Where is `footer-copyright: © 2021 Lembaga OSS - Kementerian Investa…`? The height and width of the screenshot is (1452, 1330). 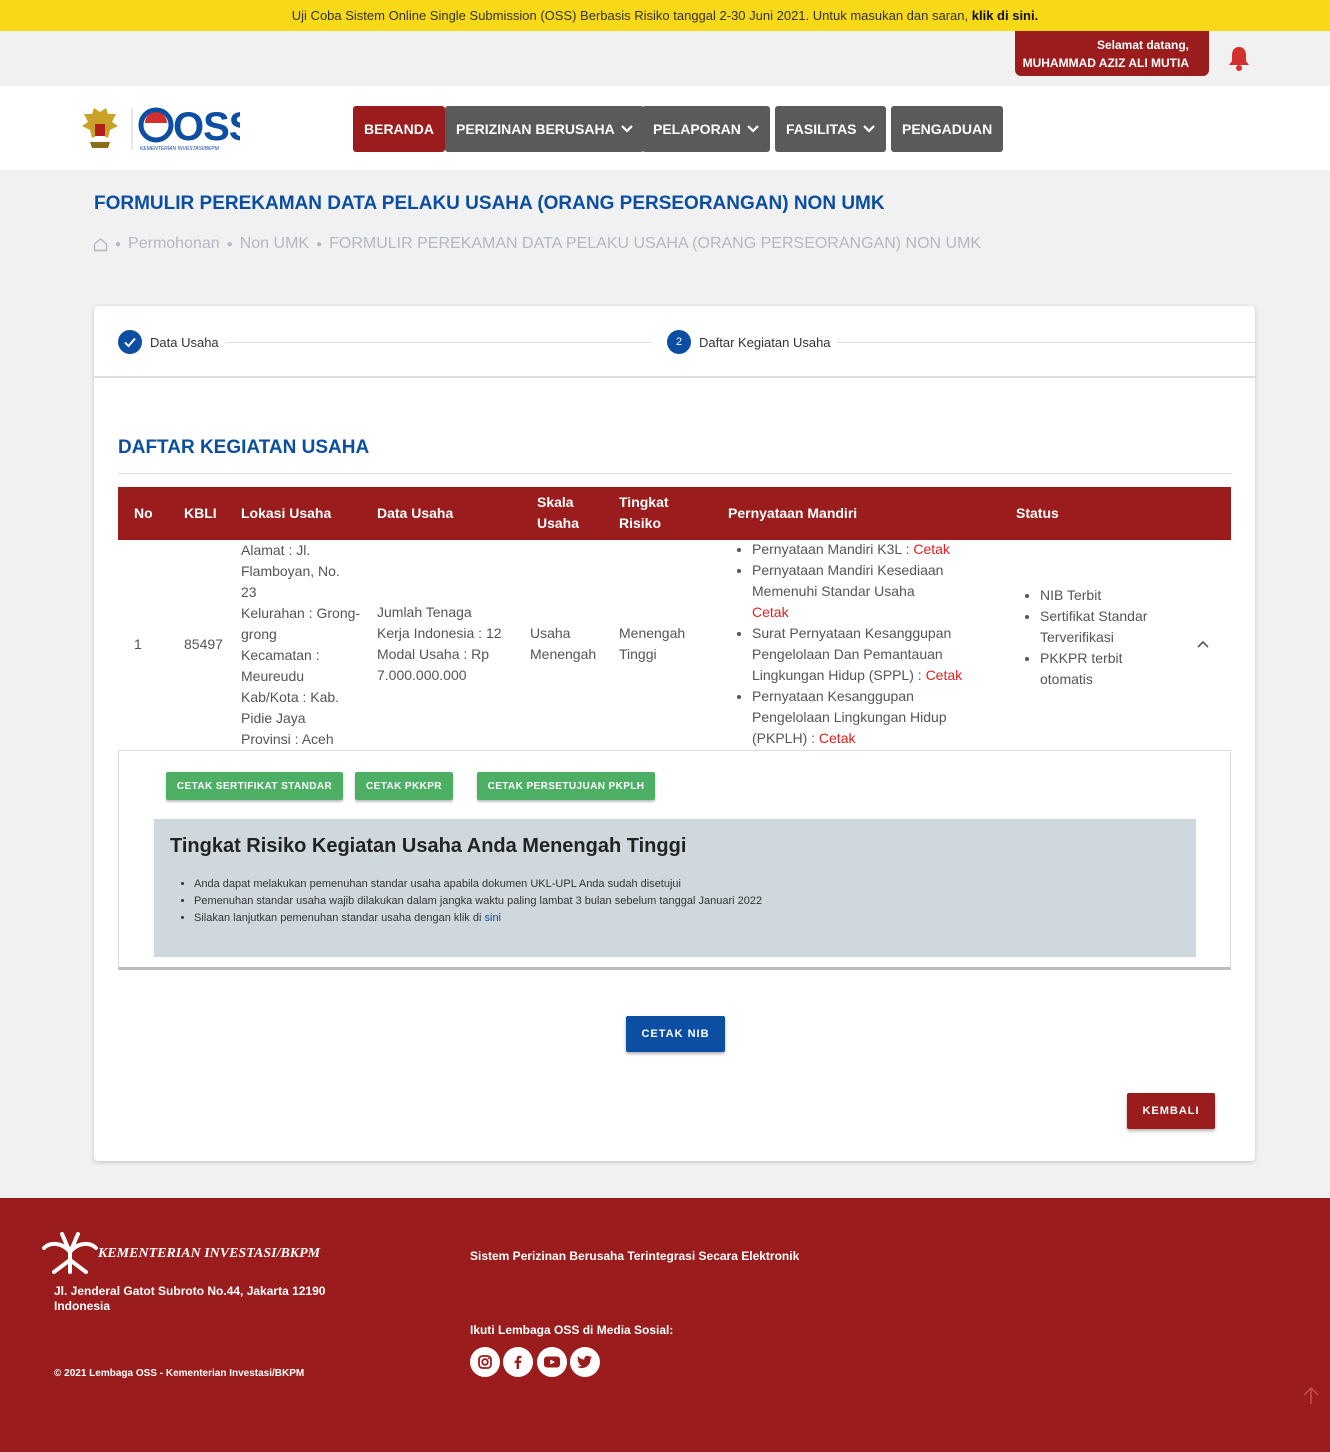 footer-copyright: © 2021 Lembaga OSS - Kementerian Investa… is located at coordinates (179, 1373).